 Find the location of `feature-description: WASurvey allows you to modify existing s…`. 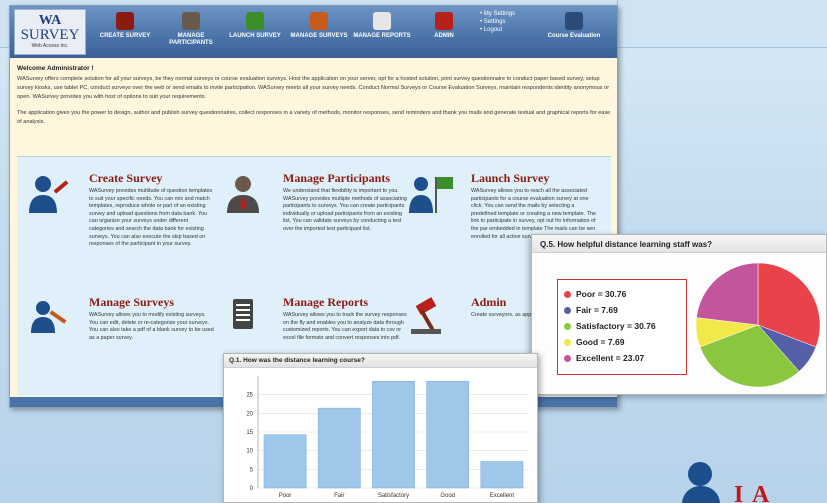

feature-description: WASurvey allows you to modify existing s… is located at coordinates (151, 326).